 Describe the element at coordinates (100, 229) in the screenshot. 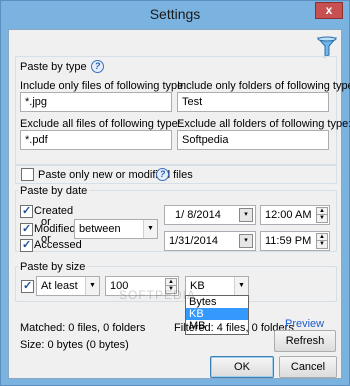

I see `date-condition-value: between` at that location.